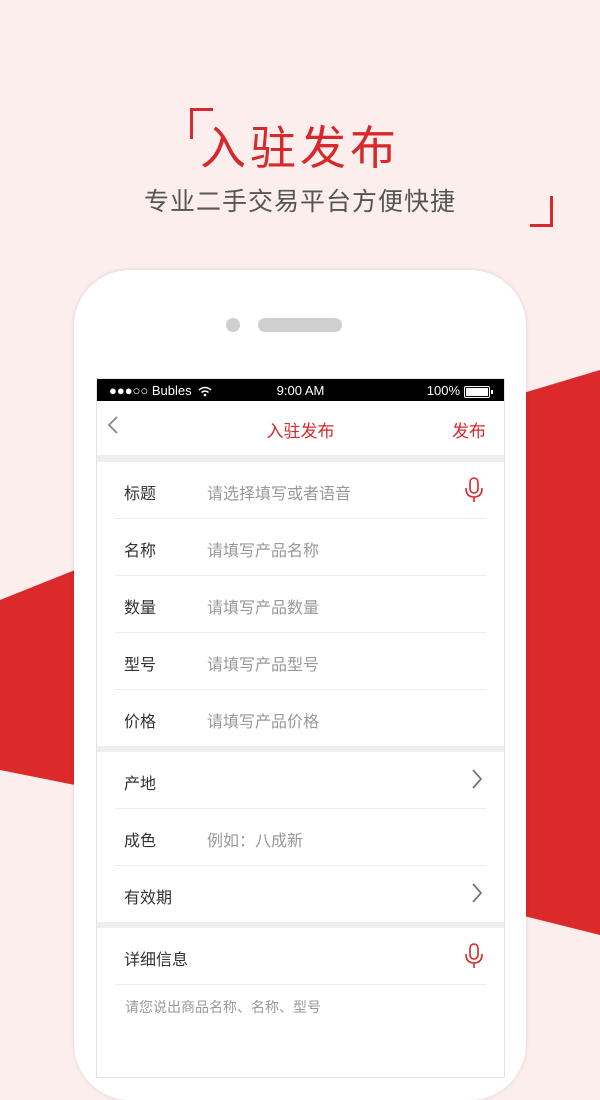 The width and height of the screenshot is (600, 1100). What do you see at coordinates (299, 201) in the screenshot?
I see `promo-subtitle: 专业二手交易平台方便快捷` at bounding box center [299, 201].